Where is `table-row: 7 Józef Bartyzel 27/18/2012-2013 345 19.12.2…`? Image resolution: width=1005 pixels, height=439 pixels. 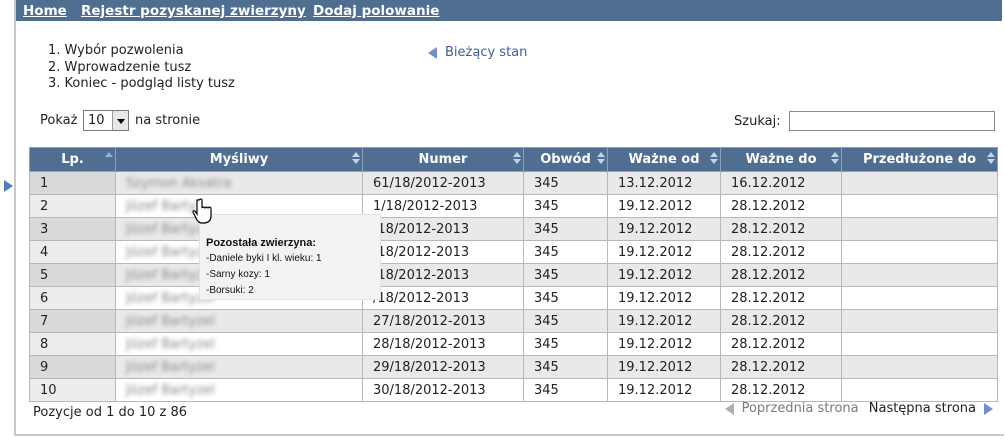 table-row: 7 Józef Bartyzel 27/18/2012-2013 345 19.12.2… is located at coordinates (513, 321).